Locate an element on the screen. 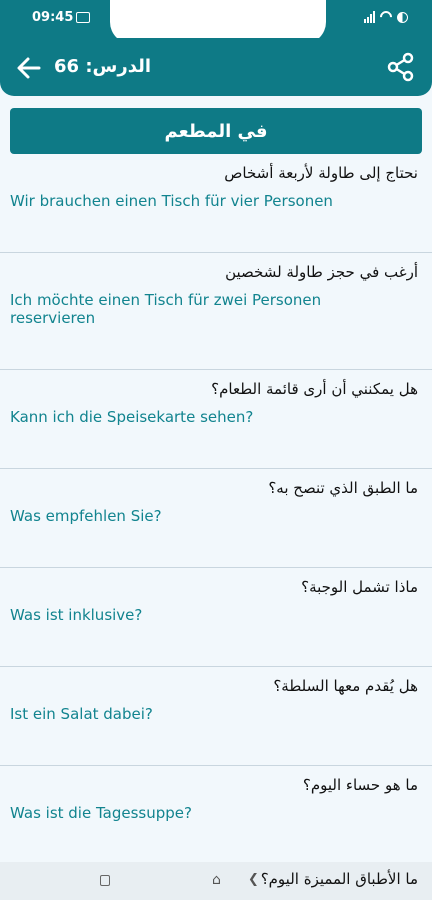 Image resolution: width=432 pixels, height=900 pixels. wifi-icon is located at coordinates (386, 17).